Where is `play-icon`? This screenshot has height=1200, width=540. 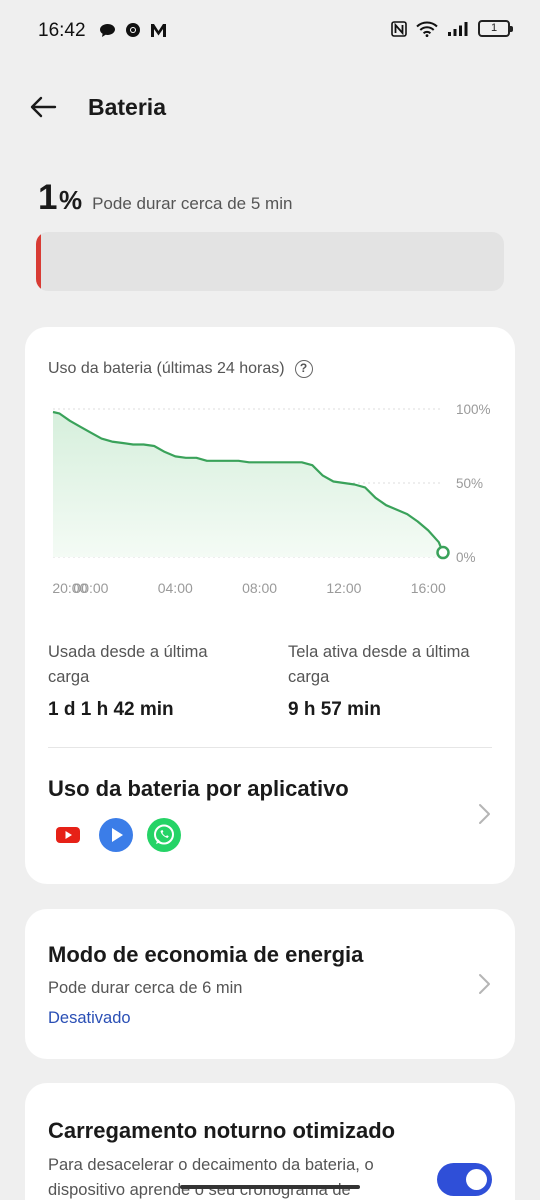
play-icon is located at coordinates (116, 835).